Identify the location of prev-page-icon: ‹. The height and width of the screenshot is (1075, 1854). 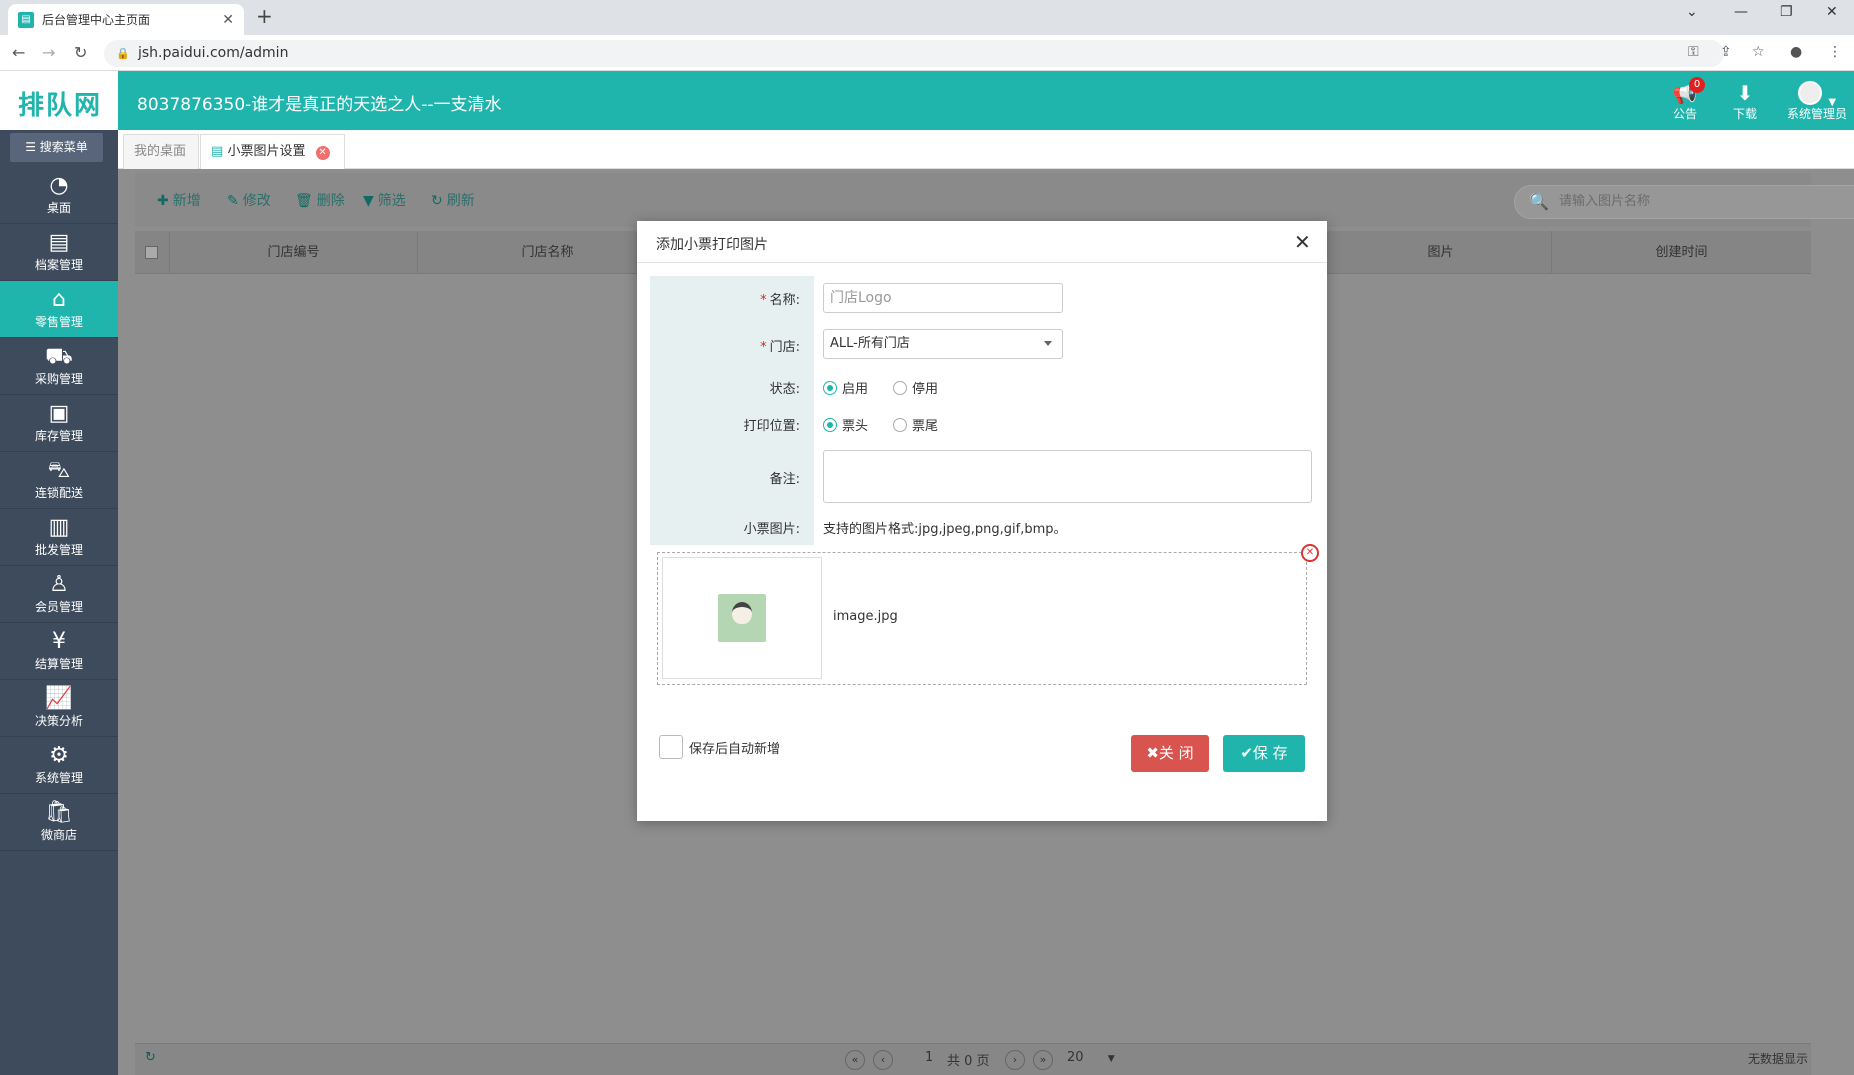
(883, 1060).